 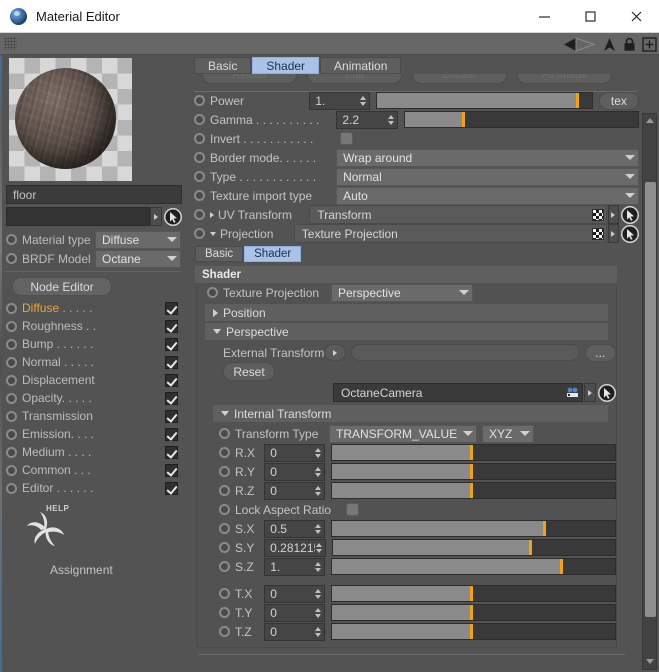 I want to click on gamma-radio, so click(x=199, y=119).